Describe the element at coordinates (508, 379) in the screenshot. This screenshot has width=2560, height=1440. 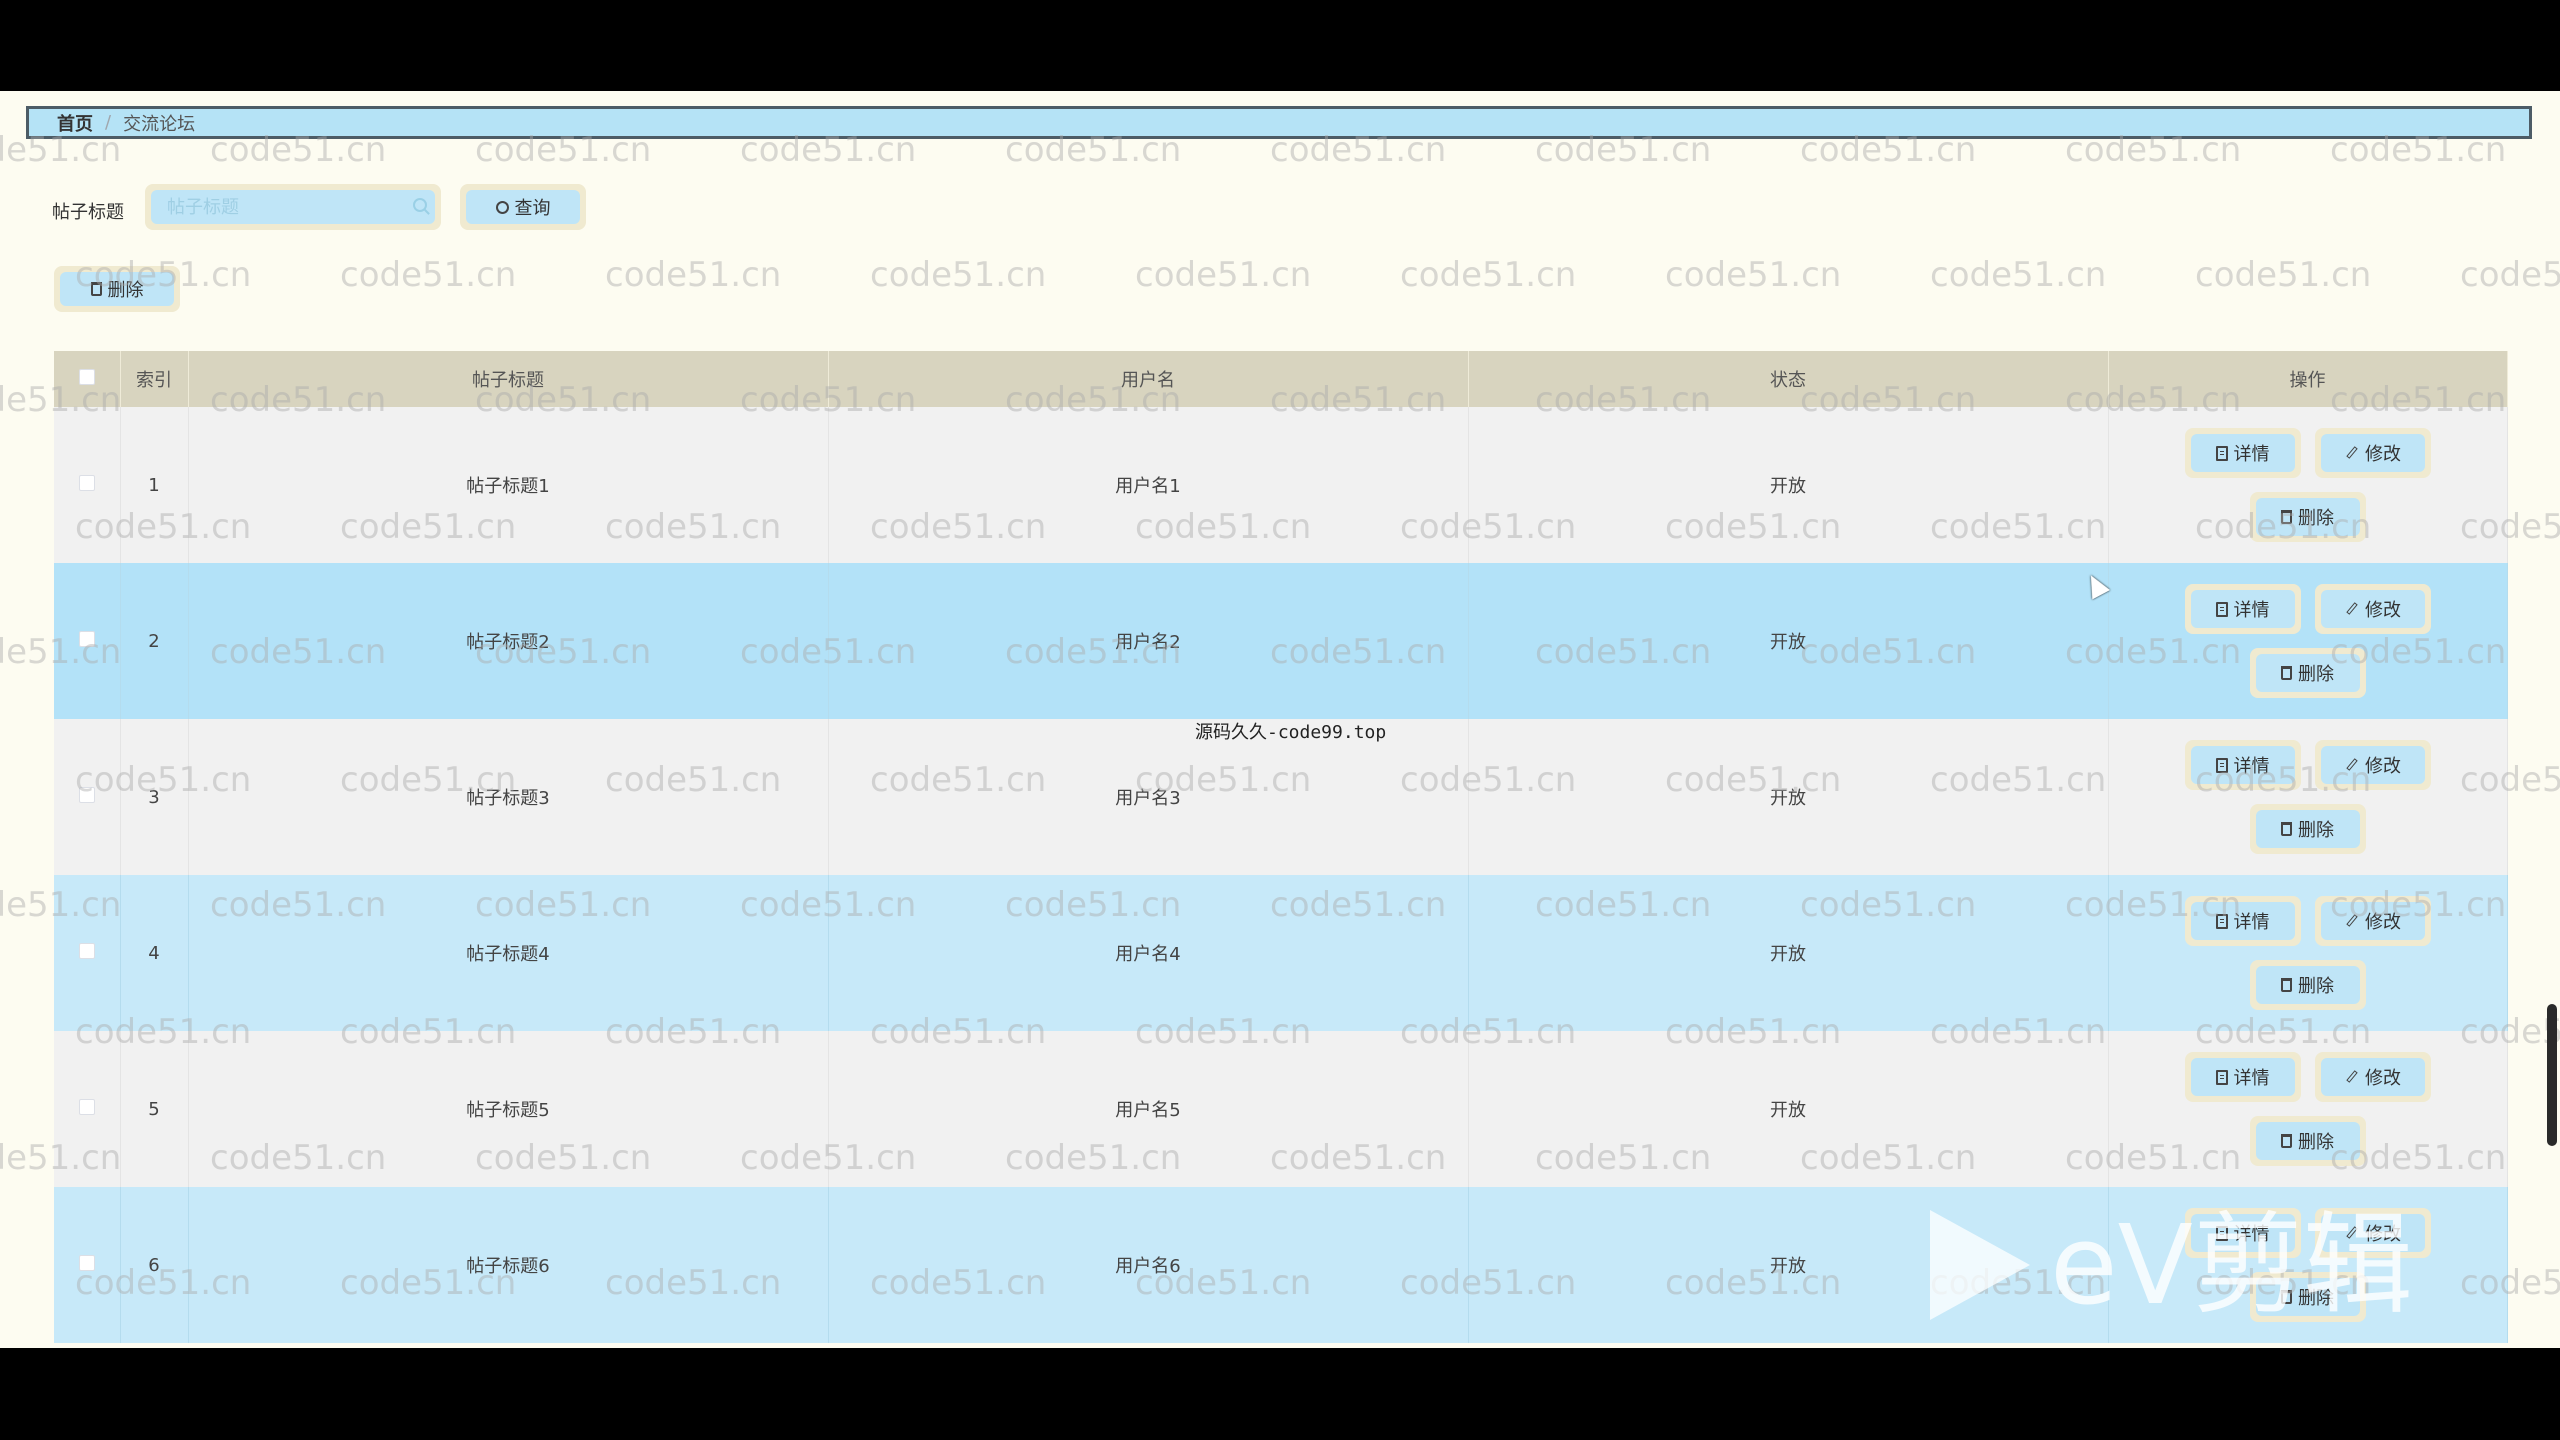
I see `header-title: 帖子标题` at that location.